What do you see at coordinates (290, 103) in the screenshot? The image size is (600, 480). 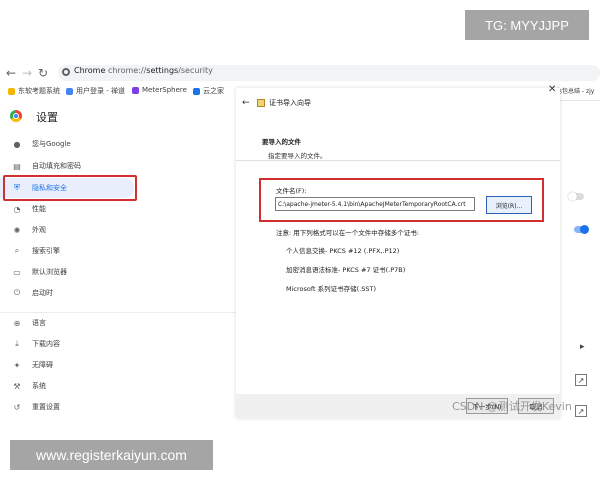 I see `dialog-title: 证书导入向导` at bounding box center [290, 103].